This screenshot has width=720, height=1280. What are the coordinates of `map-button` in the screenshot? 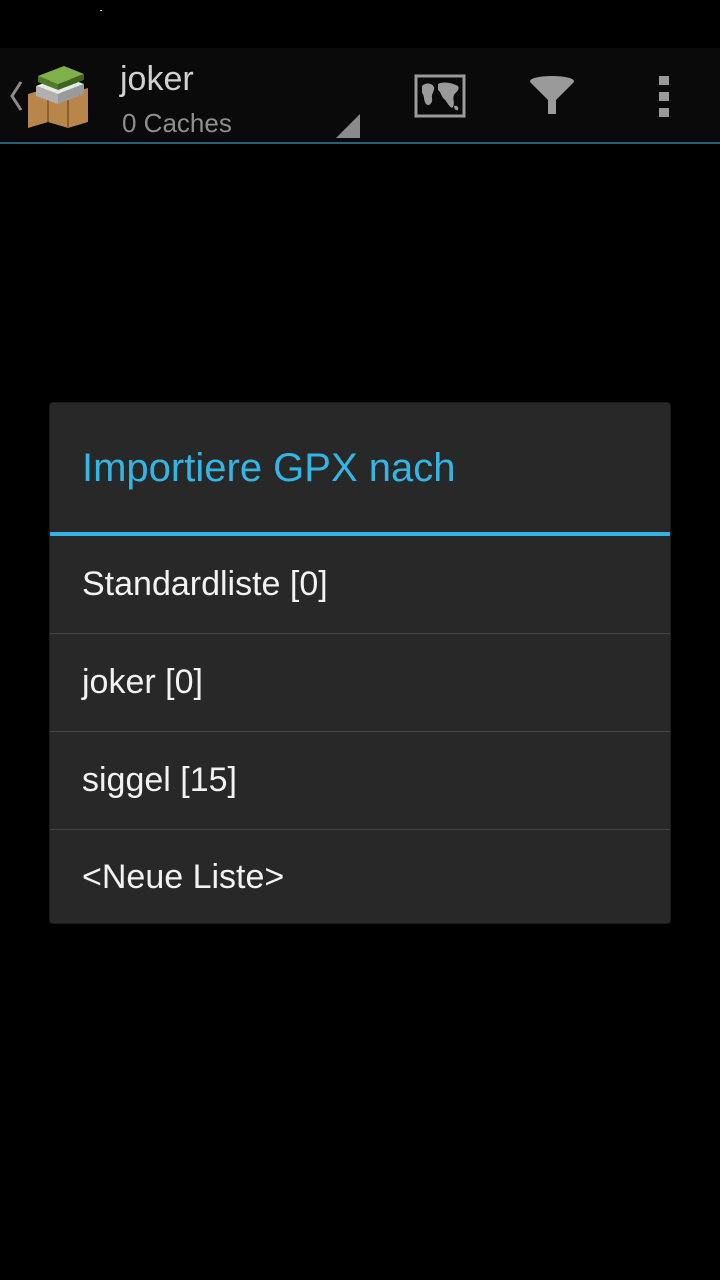 It's located at (440, 96).